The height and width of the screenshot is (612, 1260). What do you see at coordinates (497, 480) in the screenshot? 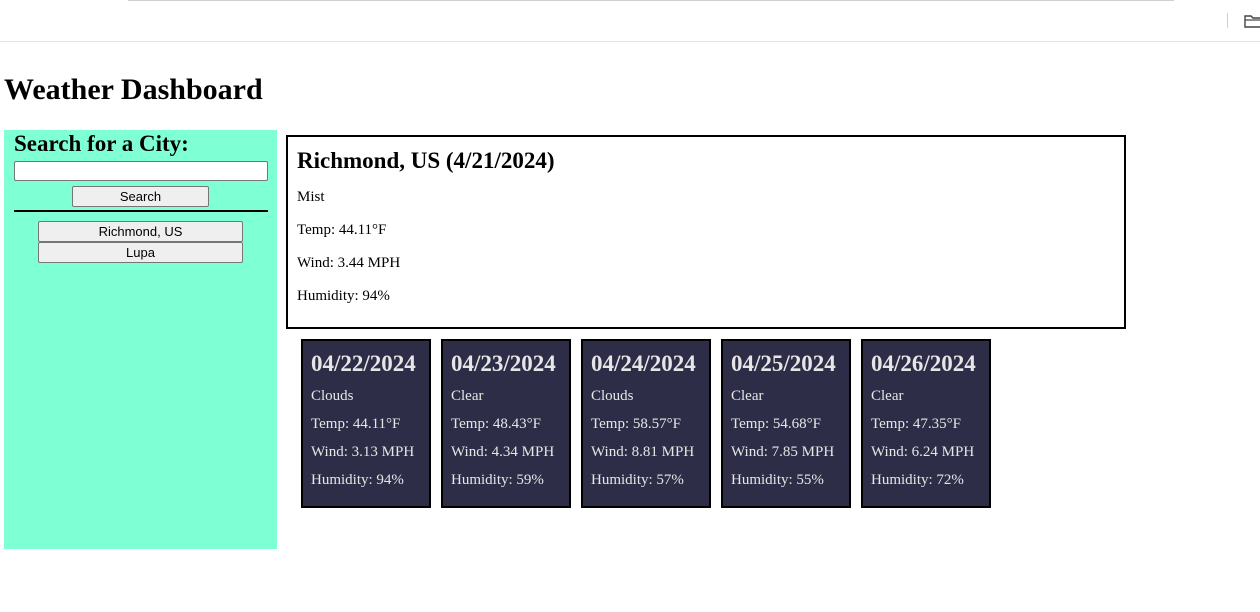
I see `forecast-humidity: Humidity: 59%` at bounding box center [497, 480].